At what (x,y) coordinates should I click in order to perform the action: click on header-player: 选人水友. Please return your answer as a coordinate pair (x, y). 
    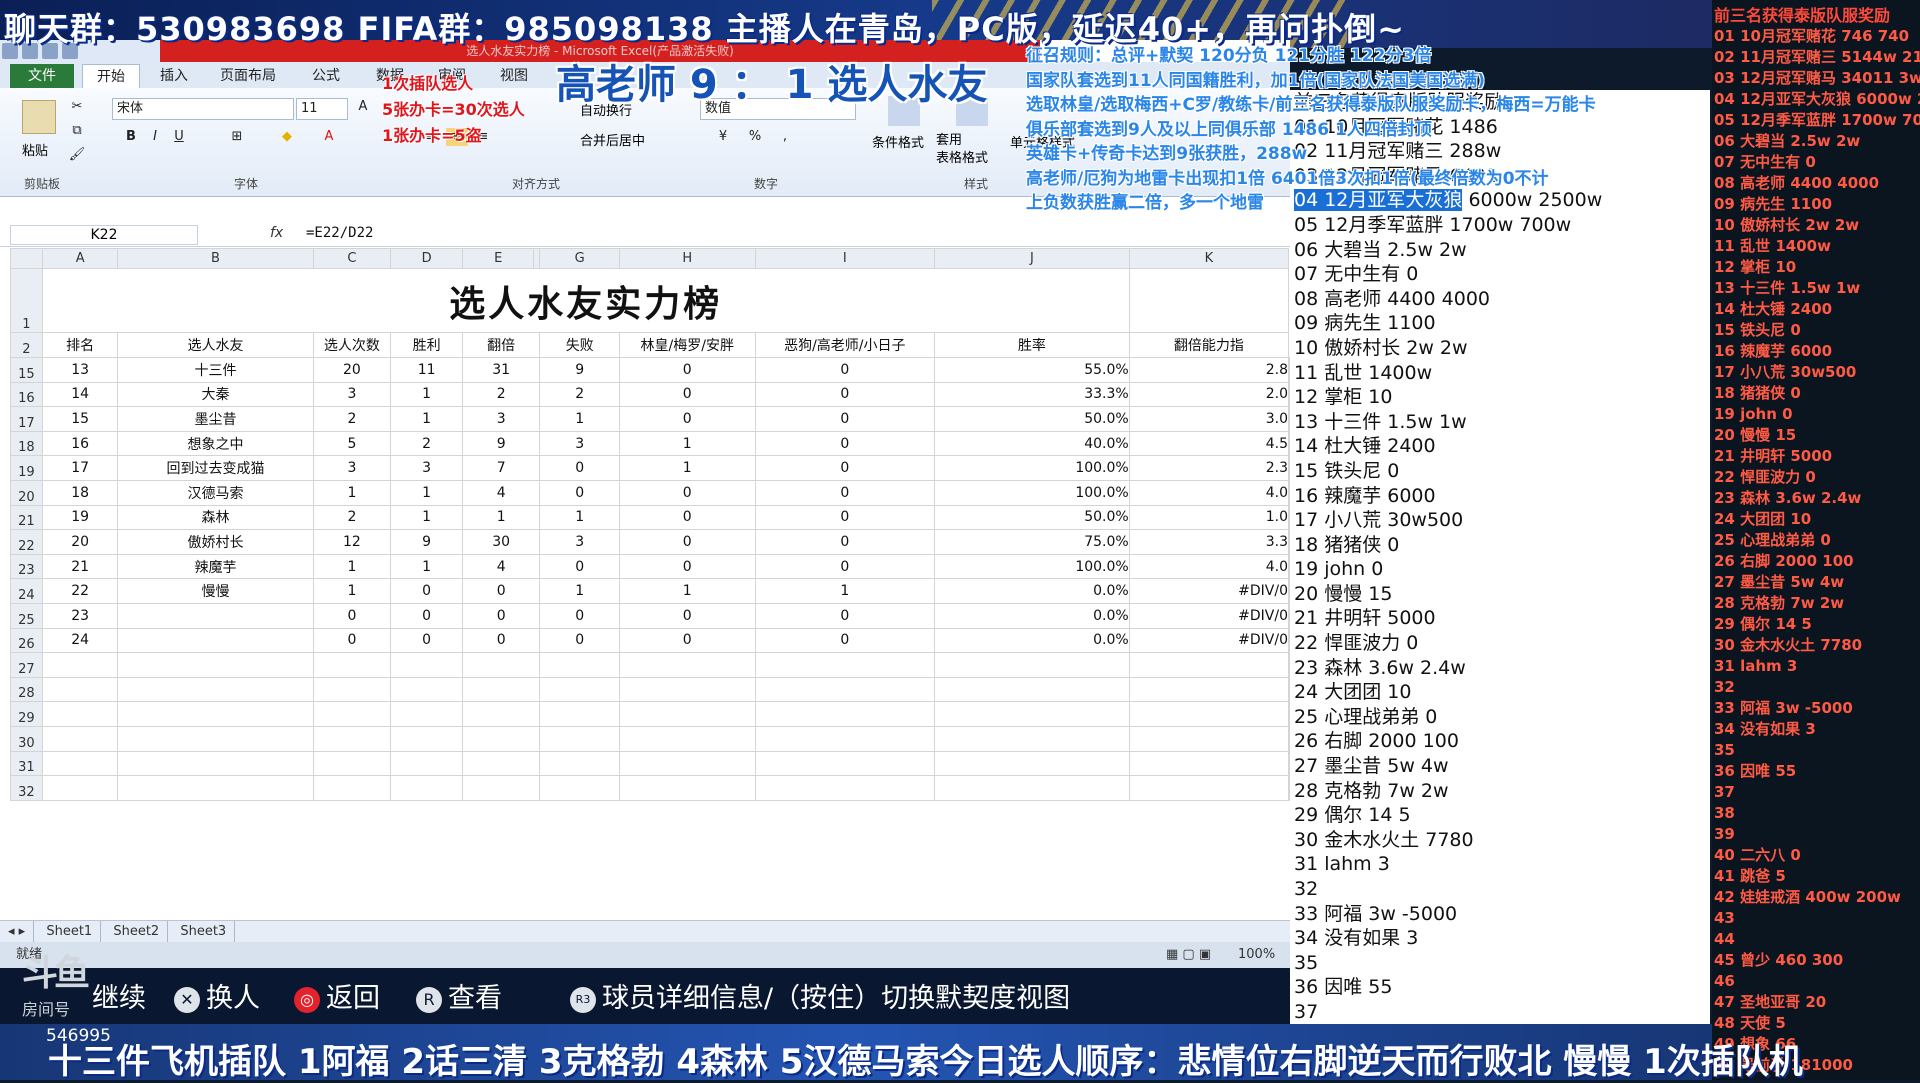
    Looking at the image, I should click on (215, 345).